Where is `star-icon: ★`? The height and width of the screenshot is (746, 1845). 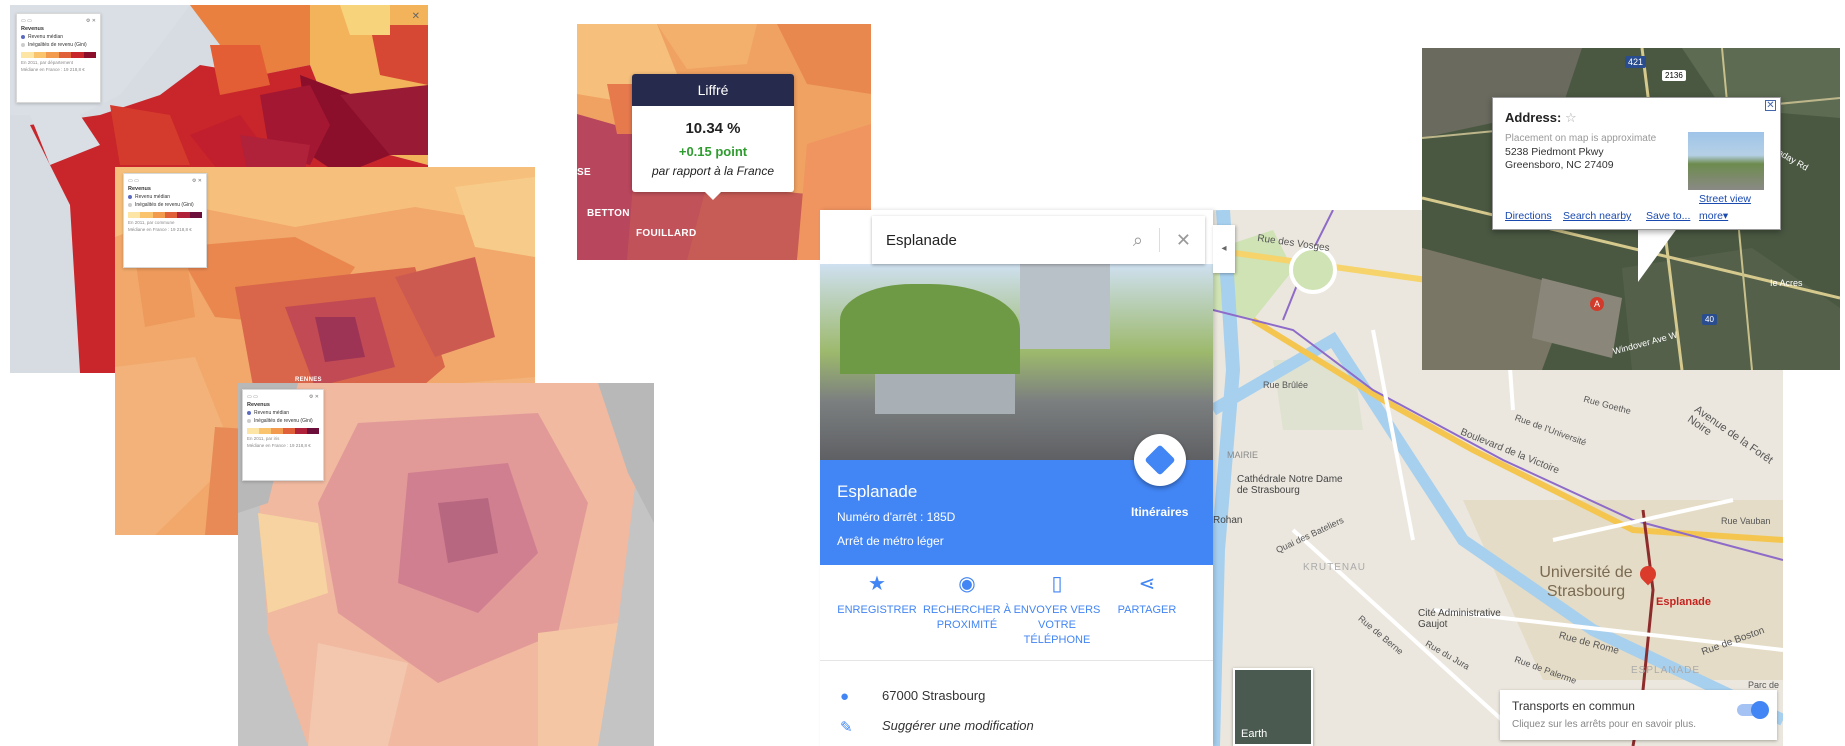
star-icon: ★ is located at coordinates (877, 584).